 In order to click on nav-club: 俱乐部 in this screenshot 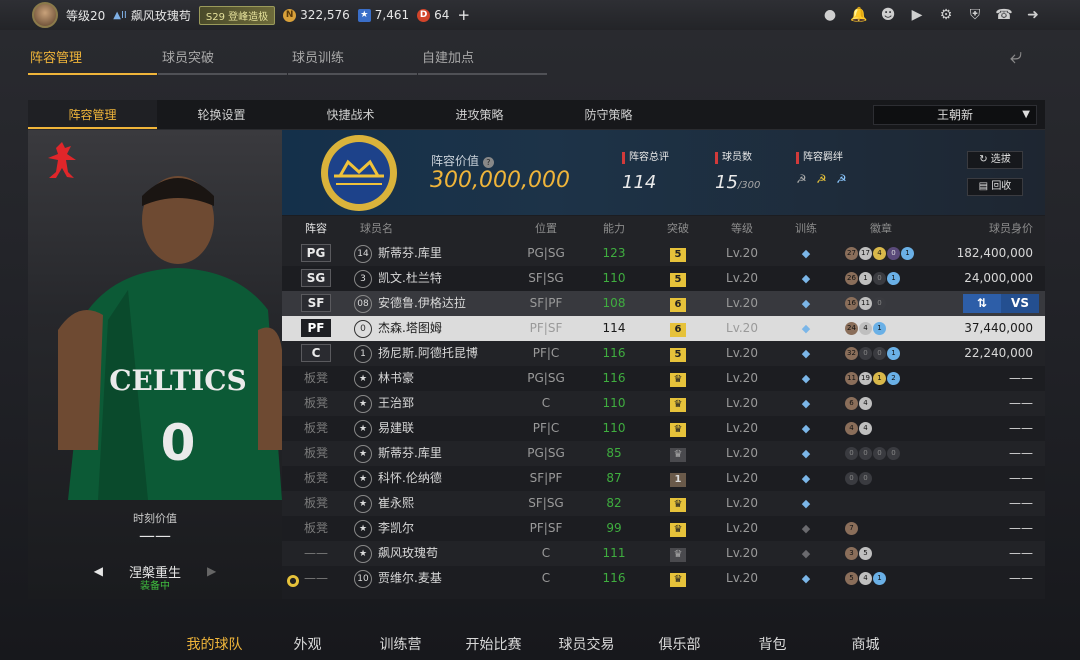, I will do `click(679, 645)`.